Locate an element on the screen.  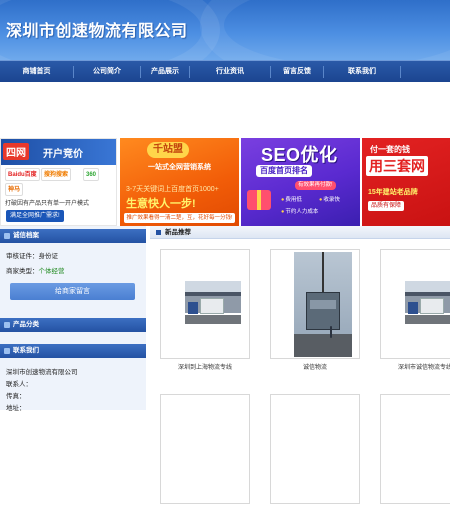
product-card: 诚信物流 is located at coordinates (310, 310).